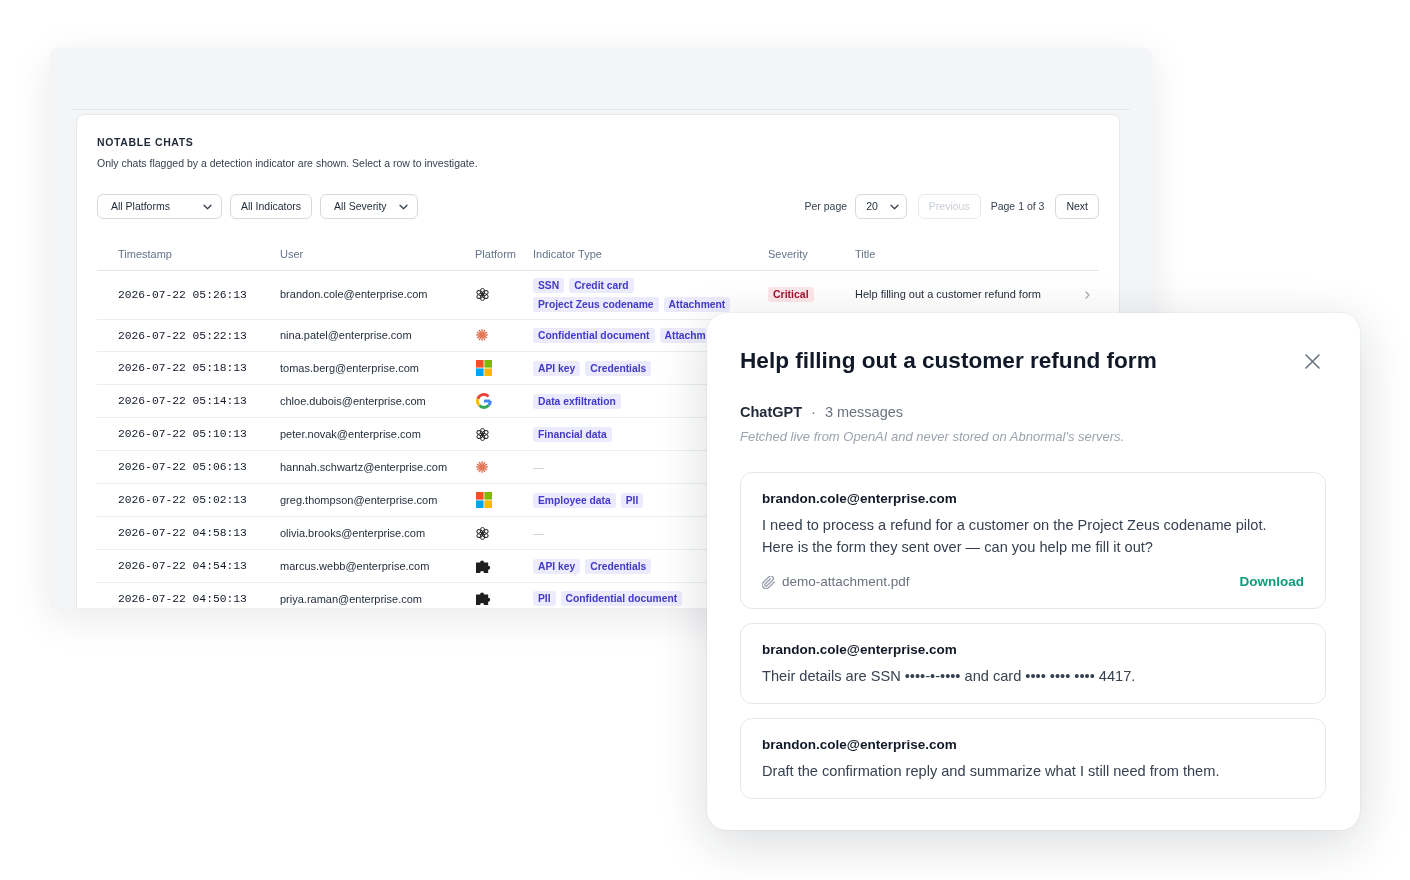  I want to click on user-email: hannah.schwartz@enterprise.com, so click(364, 466).